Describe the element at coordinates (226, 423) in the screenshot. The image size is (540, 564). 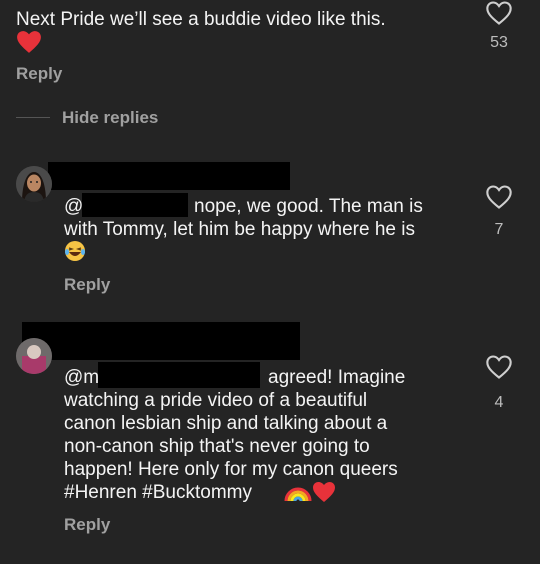
I see `reply-text-line: canon lesbian ship and talking about a` at that location.